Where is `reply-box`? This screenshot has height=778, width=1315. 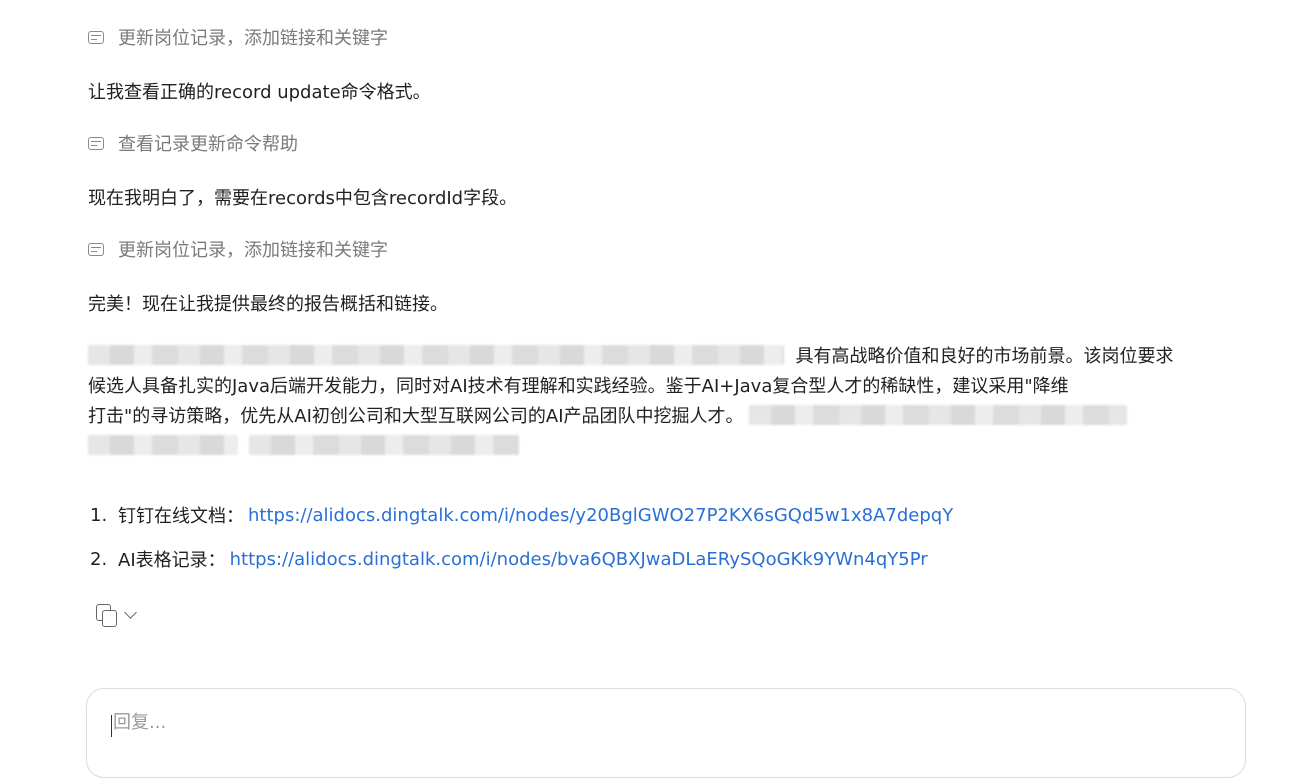
reply-box is located at coordinates (666, 733).